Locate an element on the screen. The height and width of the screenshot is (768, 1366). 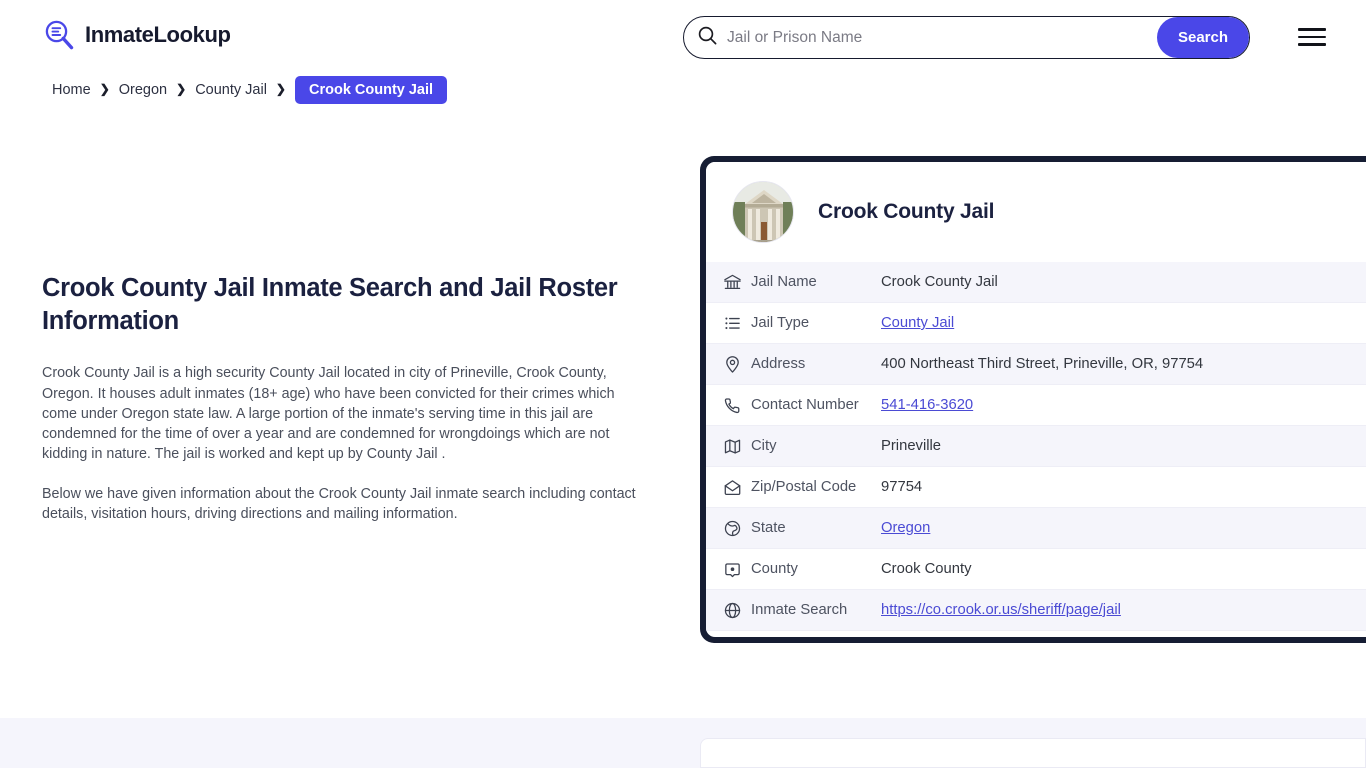
row-label: Zip/Postal Code is located at coordinates (804, 487).